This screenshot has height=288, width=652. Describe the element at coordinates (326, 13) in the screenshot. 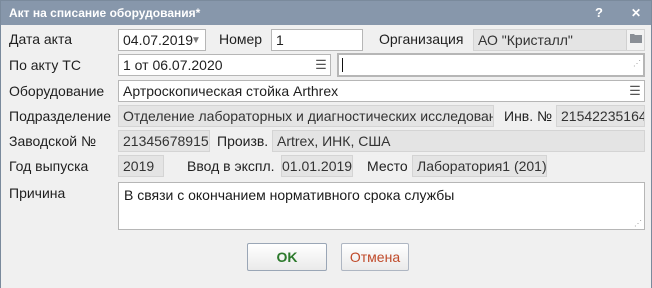

I see `title-bar: Акт на списание оборудования* ? ✕` at that location.